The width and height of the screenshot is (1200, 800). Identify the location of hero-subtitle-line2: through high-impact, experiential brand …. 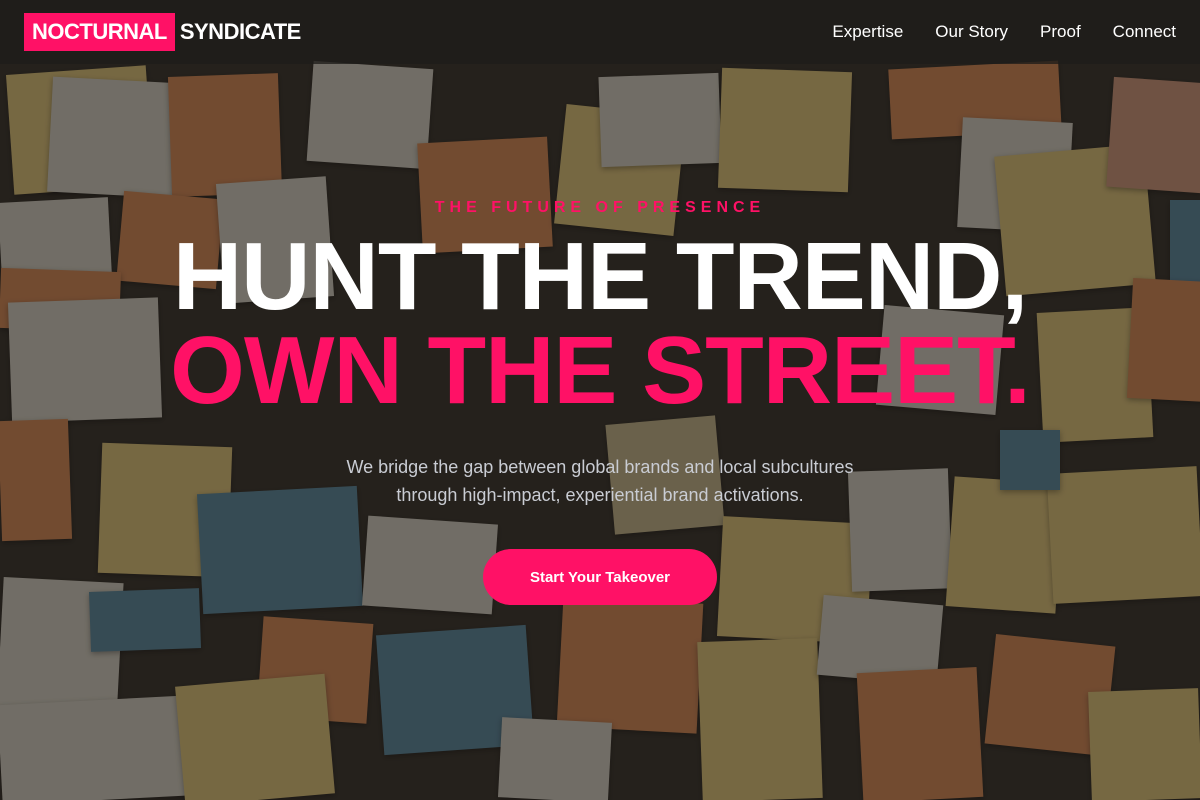
(600, 495).